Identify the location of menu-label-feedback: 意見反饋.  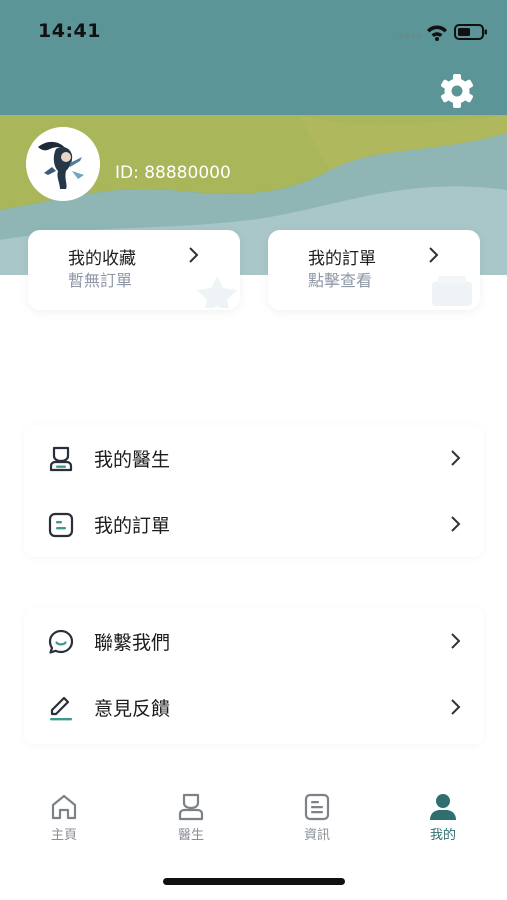
(132, 709).